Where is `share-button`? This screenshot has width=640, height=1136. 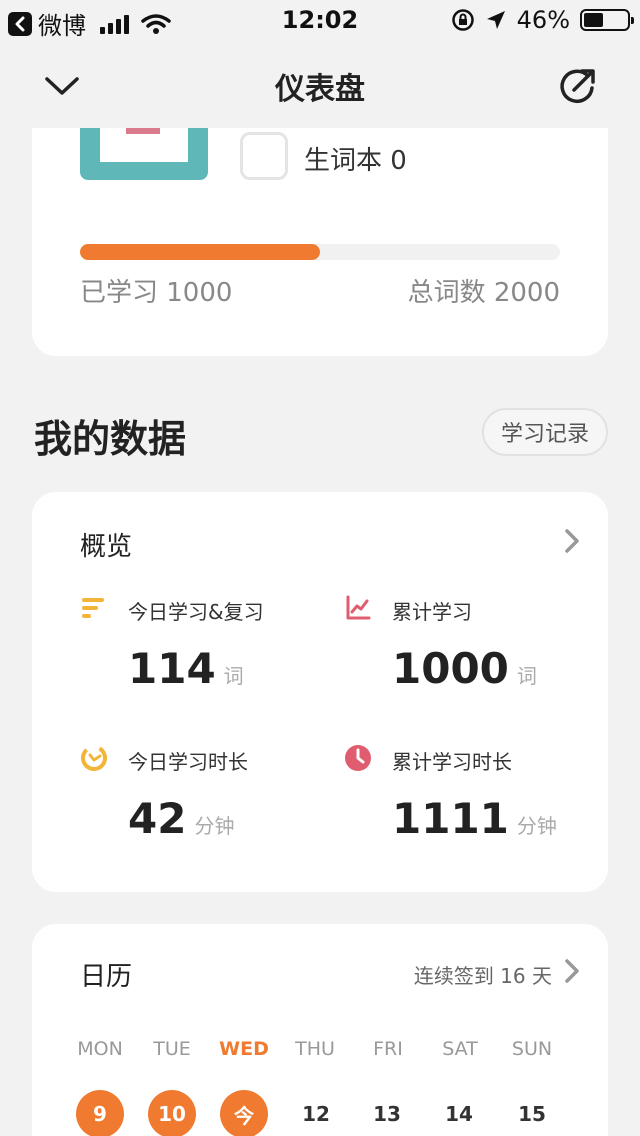 share-button is located at coordinates (578, 86).